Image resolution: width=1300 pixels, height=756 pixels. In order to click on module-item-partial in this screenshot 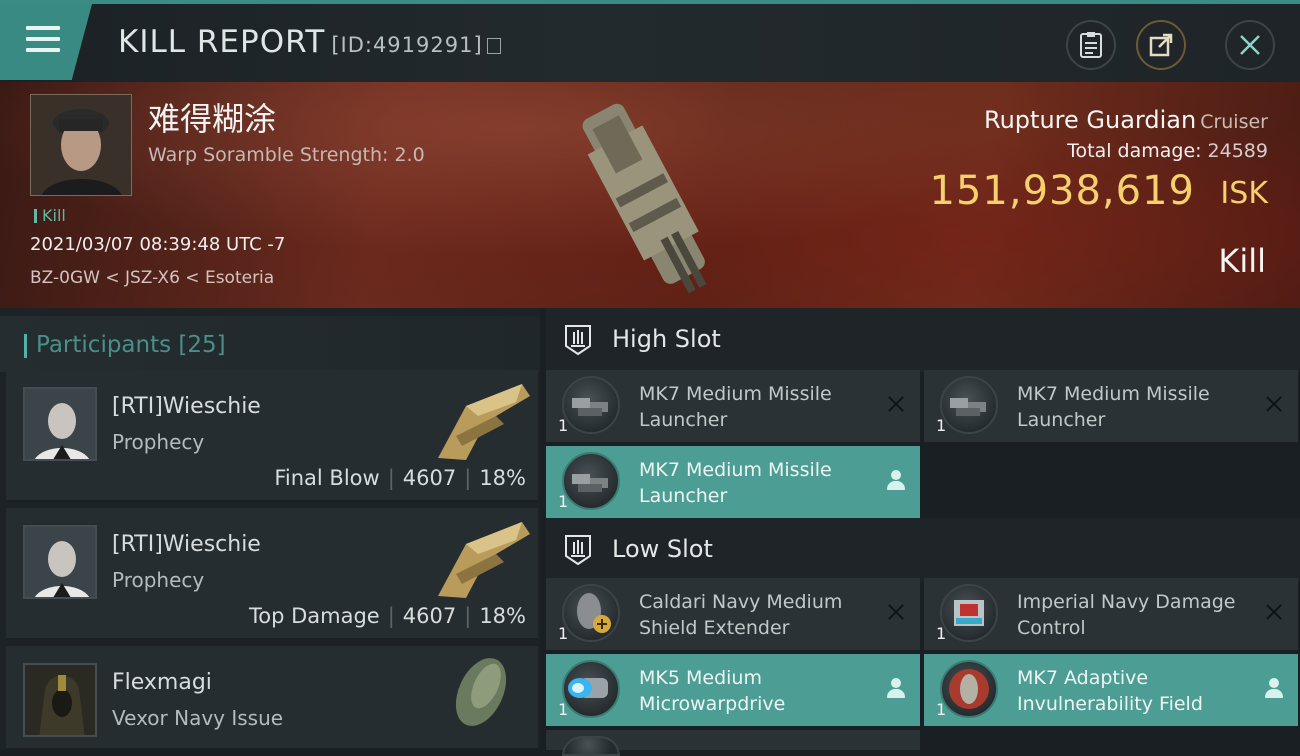, I will do `click(733, 743)`.